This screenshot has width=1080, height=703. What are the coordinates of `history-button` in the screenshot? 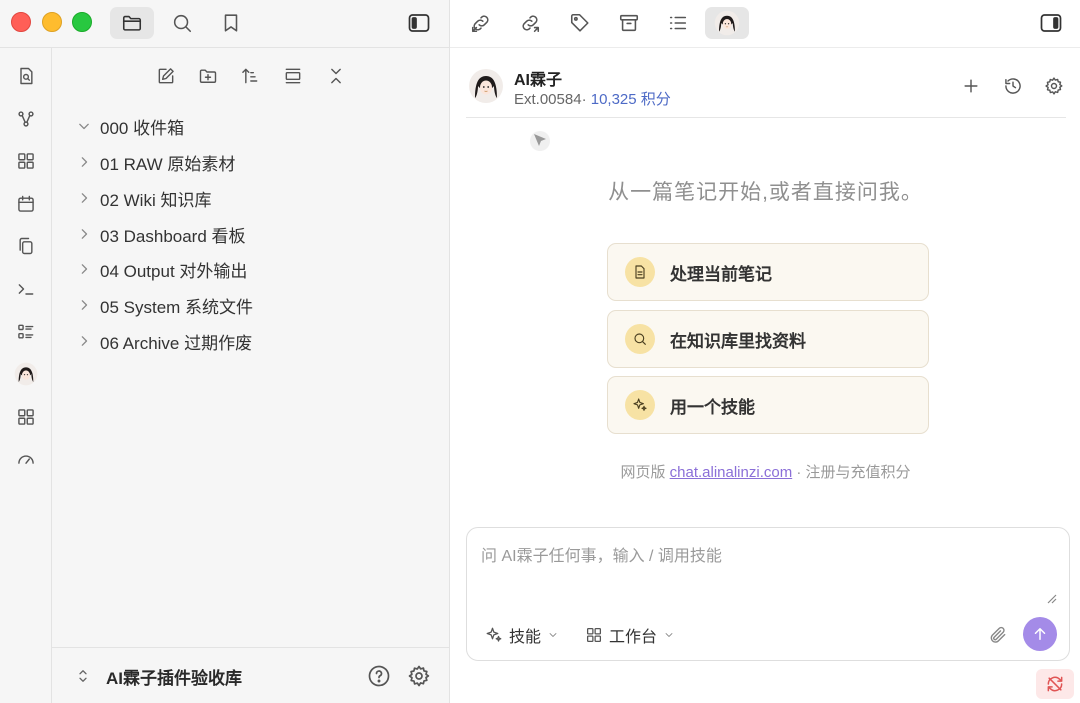 It's located at (1013, 86).